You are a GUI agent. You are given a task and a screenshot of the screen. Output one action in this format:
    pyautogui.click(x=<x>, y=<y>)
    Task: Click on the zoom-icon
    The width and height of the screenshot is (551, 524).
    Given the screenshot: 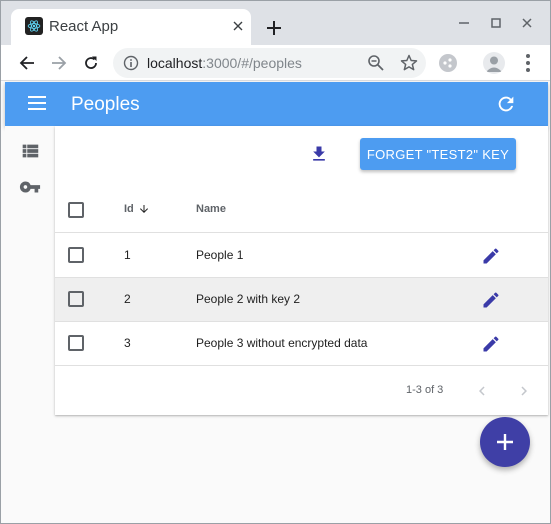 What is the action you would take?
    pyautogui.click(x=376, y=63)
    